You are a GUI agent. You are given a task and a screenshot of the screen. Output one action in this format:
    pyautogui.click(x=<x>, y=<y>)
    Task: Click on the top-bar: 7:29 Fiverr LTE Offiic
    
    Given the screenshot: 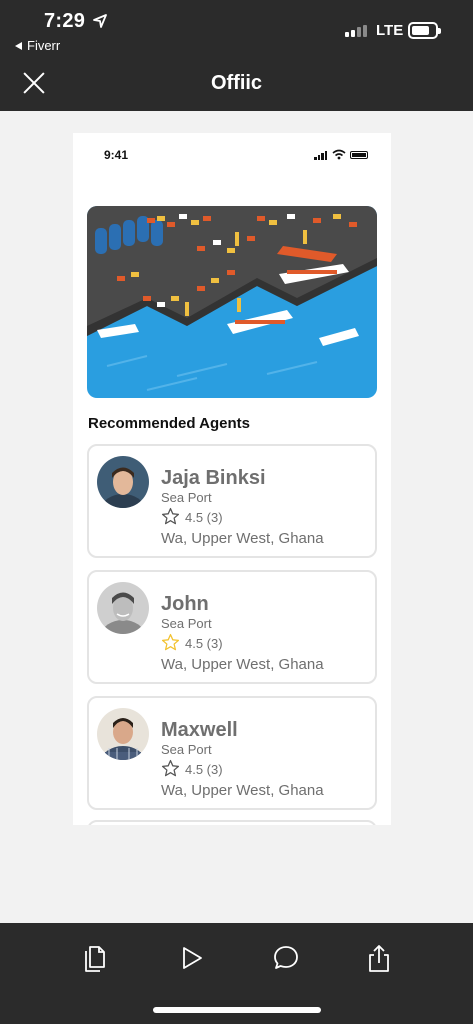 What is the action you would take?
    pyautogui.click(x=236, y=55)
    